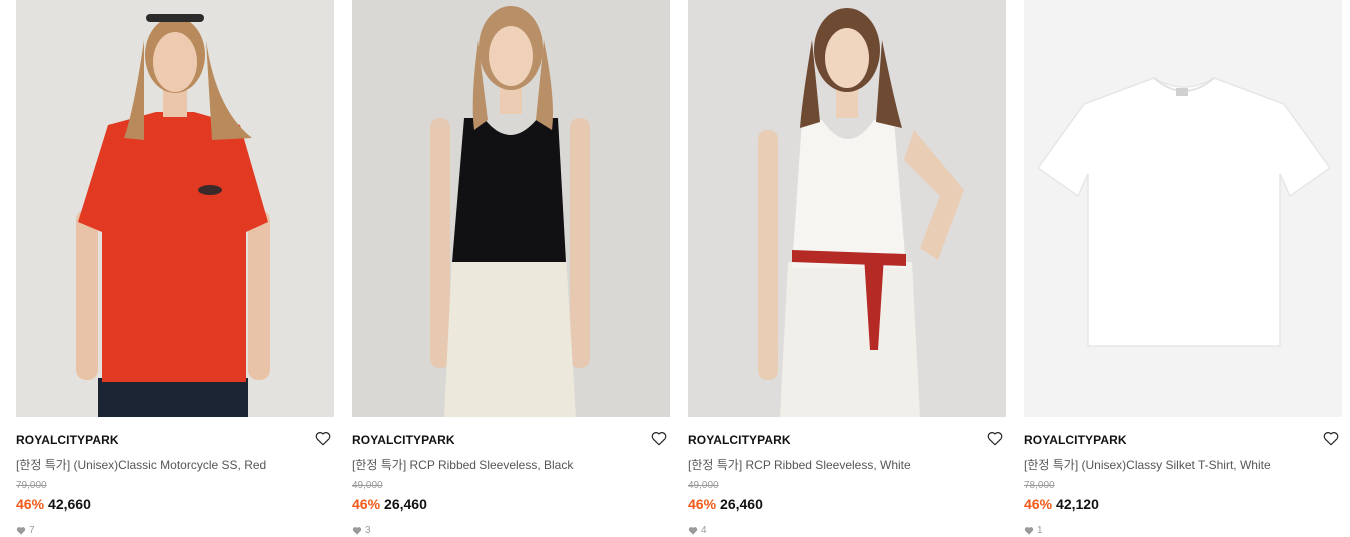 The height and width of the screenshot is (537, 1350). I want to click on like-count-value: 3, so click(368, 530).